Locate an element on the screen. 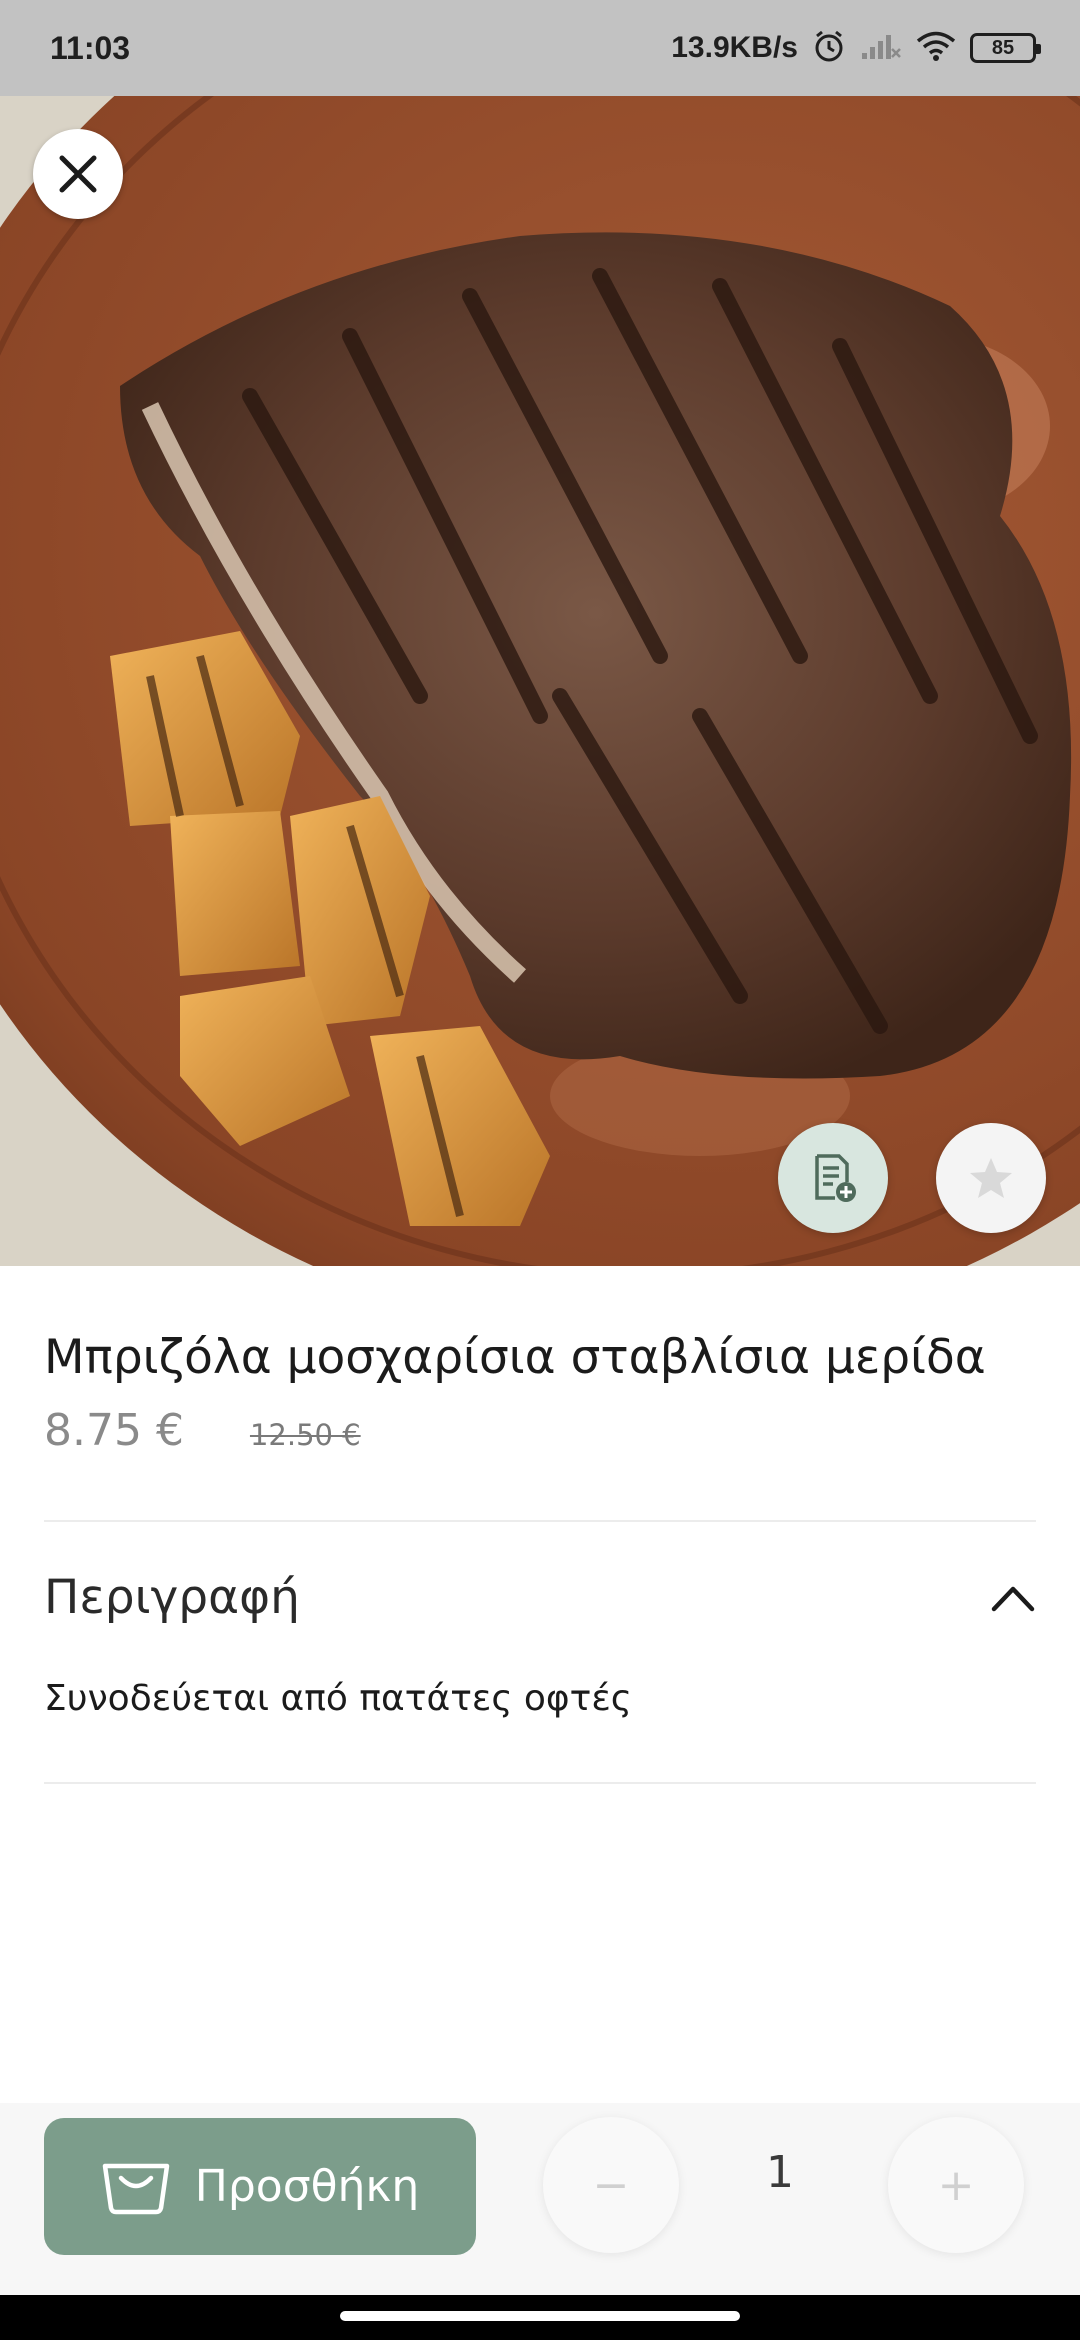 This screenshot has height=2340, width=1080. wifi-icon is located at coordinates (936, 48).